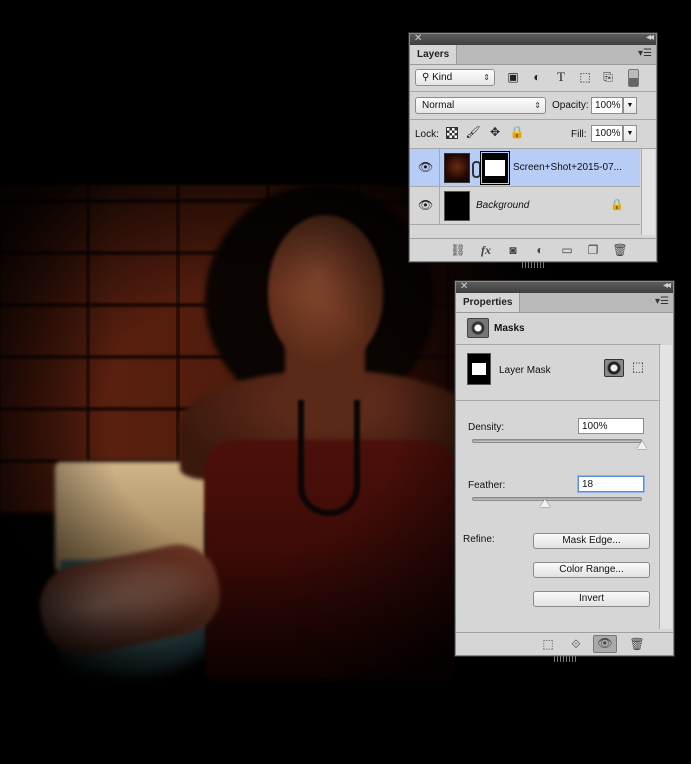  Describe the element at coordinates (495, 168) in the screenshot. I see `mask-thumbnail` at that location.